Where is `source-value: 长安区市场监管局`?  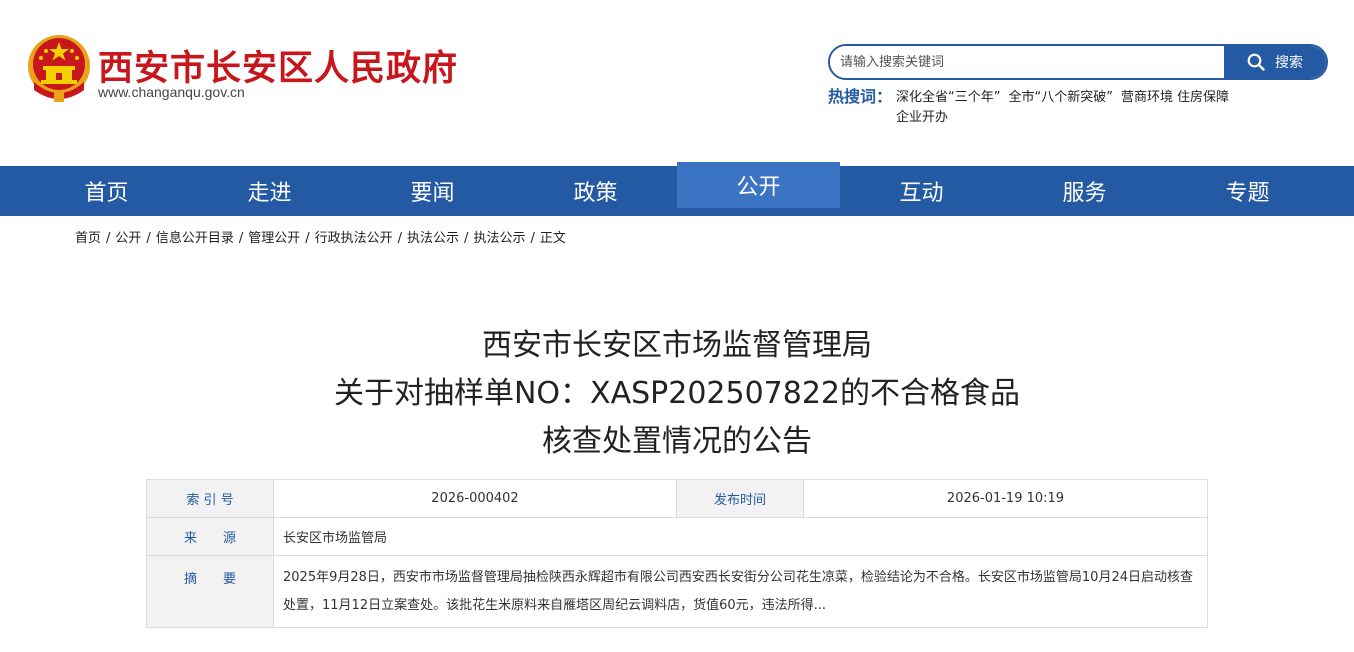
source-value: 长安区市场监管局 is located at coordinates (740, 536).